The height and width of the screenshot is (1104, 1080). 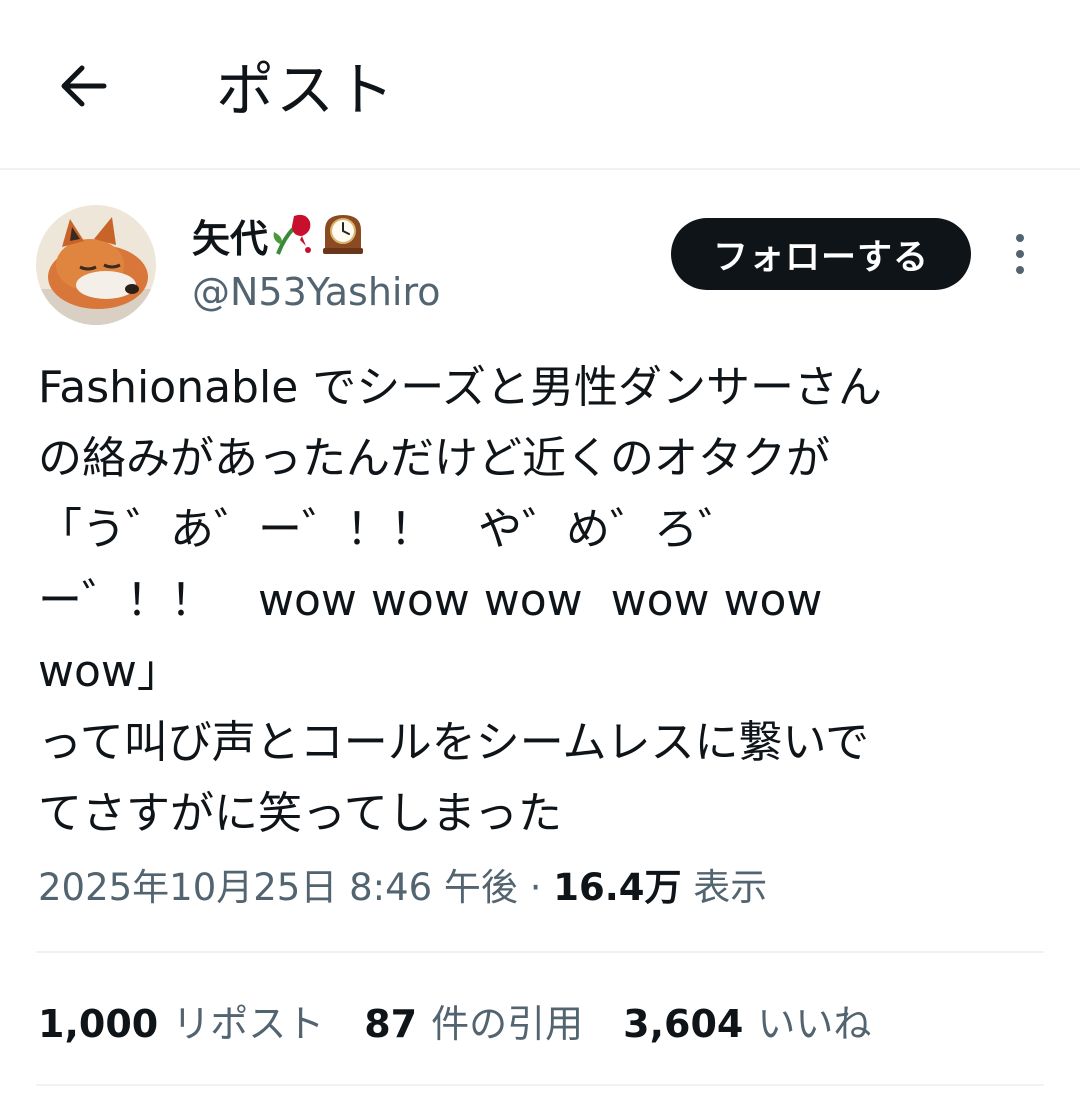 I want to click on quotes-stat: 87 件の引用, so click(x=473, y=1024).